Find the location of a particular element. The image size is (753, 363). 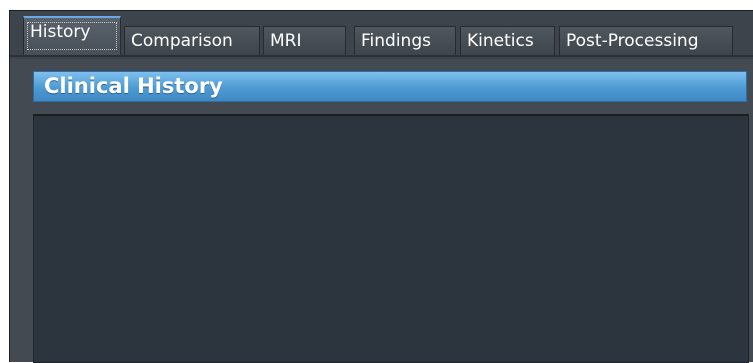

panel-title: Clinical History is located at coordinates (133, 86).